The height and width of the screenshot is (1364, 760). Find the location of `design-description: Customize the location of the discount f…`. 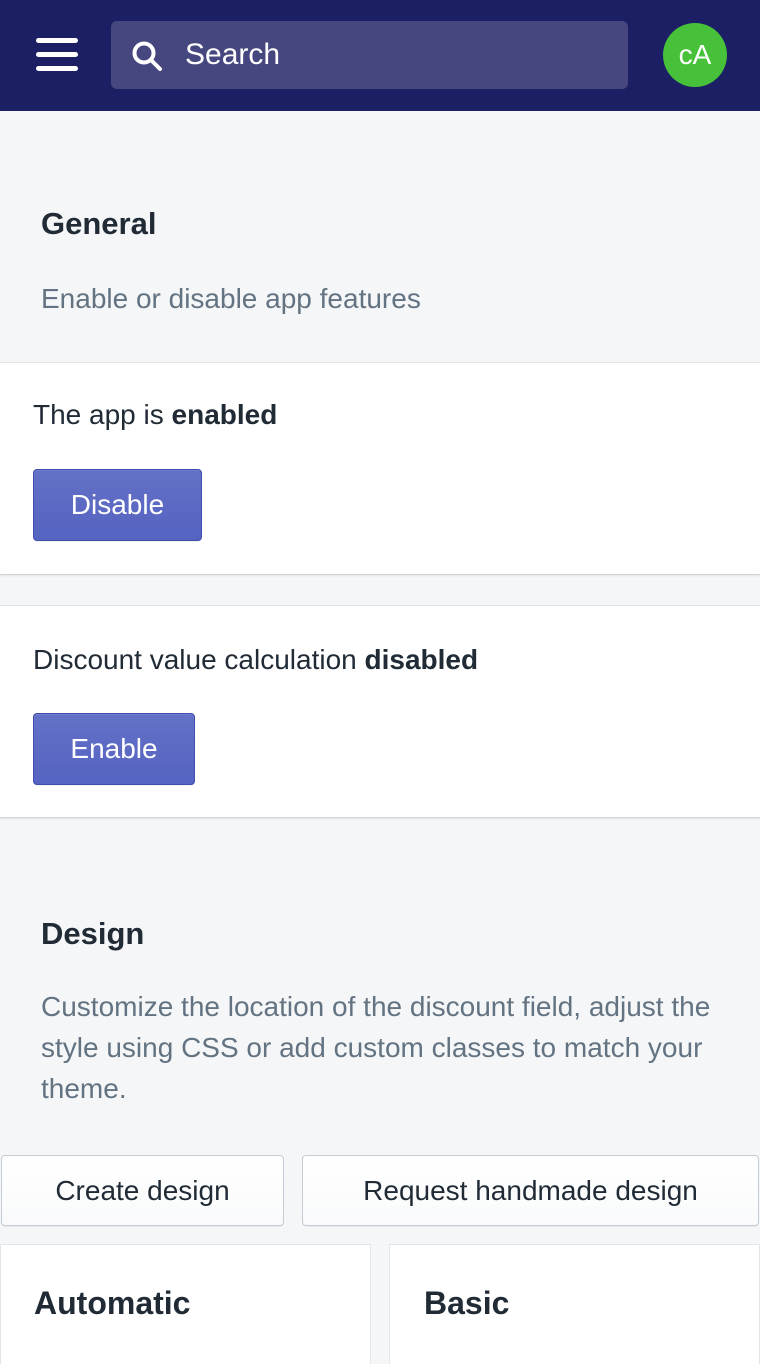

design-description: Customize the location of the discount f… is located at coordinates (376, 1047).